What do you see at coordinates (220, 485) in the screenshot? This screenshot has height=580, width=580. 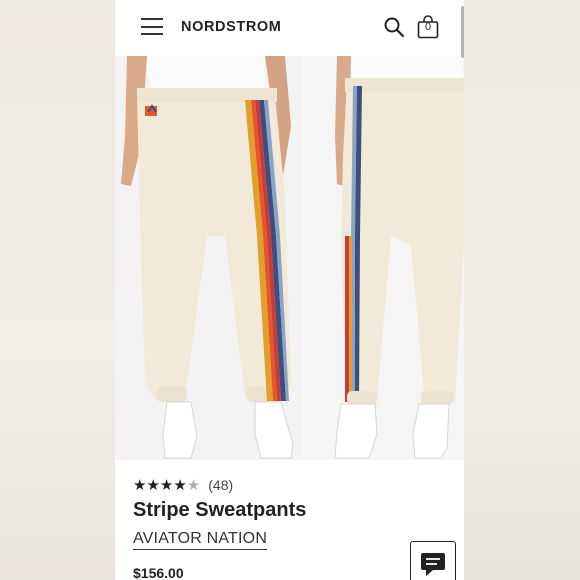 I see `review-count: (48)` at bounding box center [220, 485].